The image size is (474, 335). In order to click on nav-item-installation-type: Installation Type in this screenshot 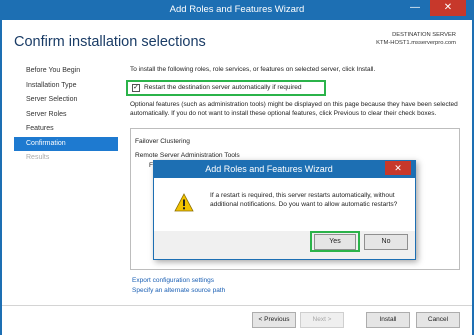, I will do `click(66, 86)`.